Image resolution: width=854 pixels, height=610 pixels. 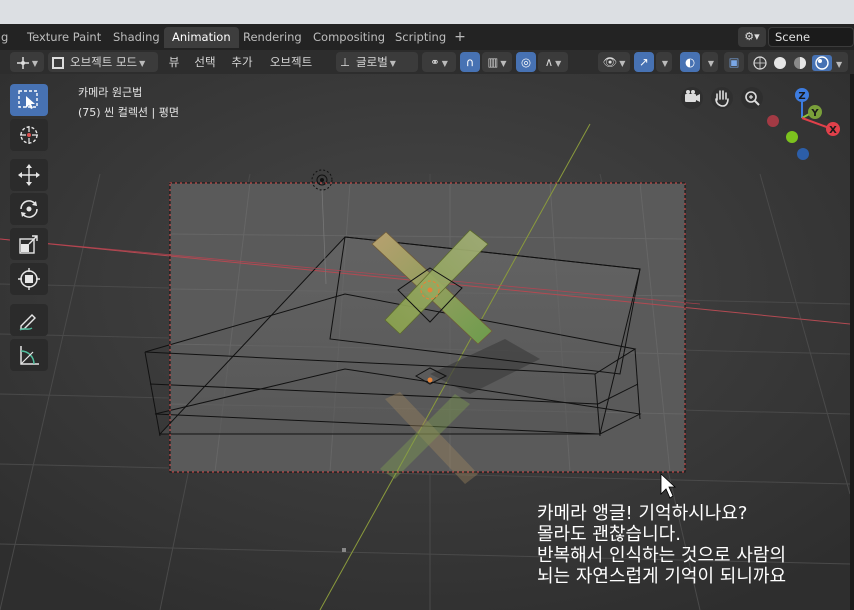 What do you see at coordinates (58, 62) in the screenshot?
I see `object-mode-icon` at bounding box center [58, 62].